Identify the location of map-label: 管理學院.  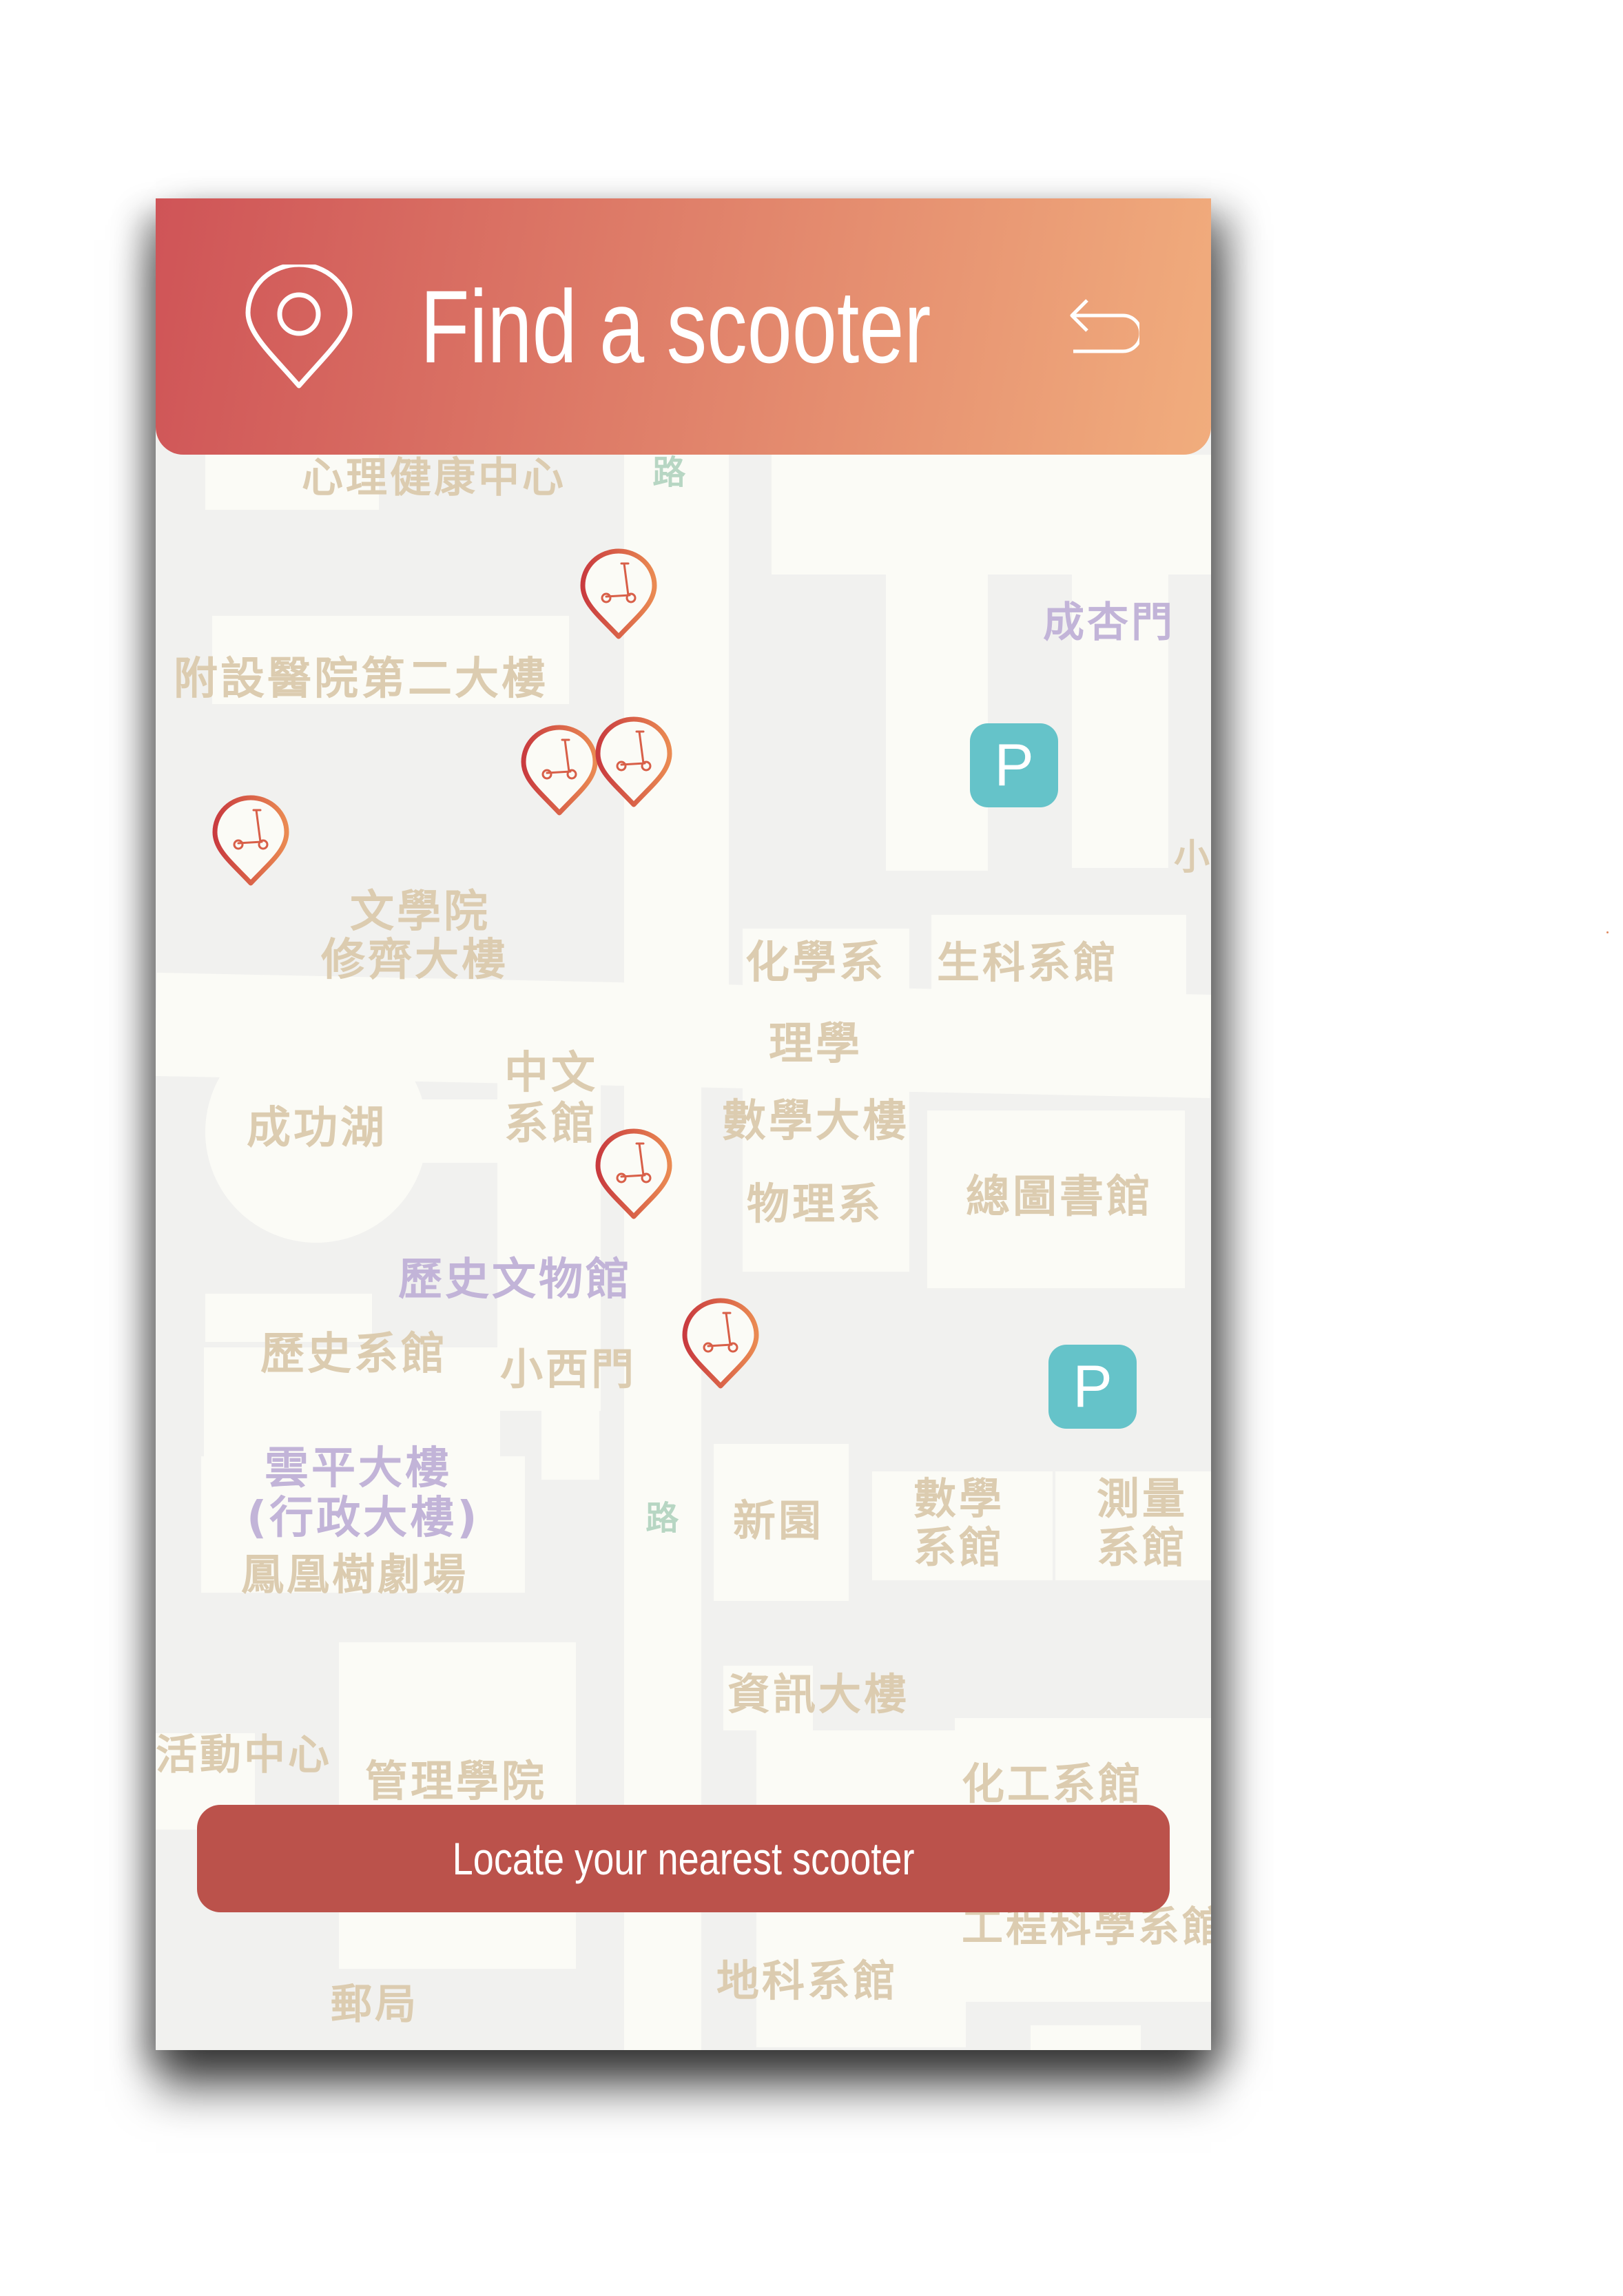
(456, 1781).